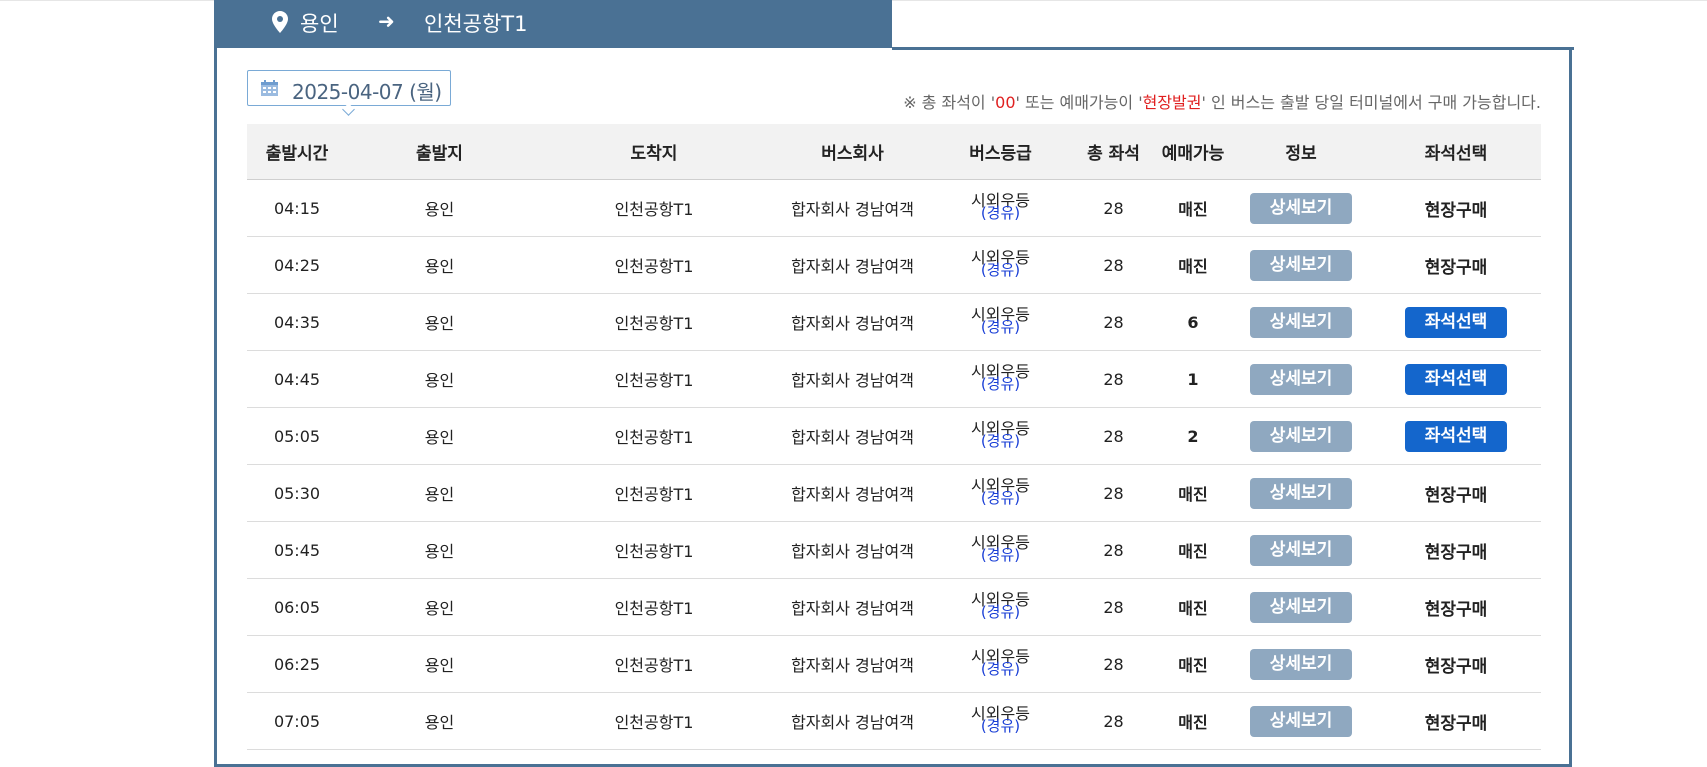 The height and width of the screenshot is (767, 1707). I want to click on col-header-info: 정보, so click(1301, 152).